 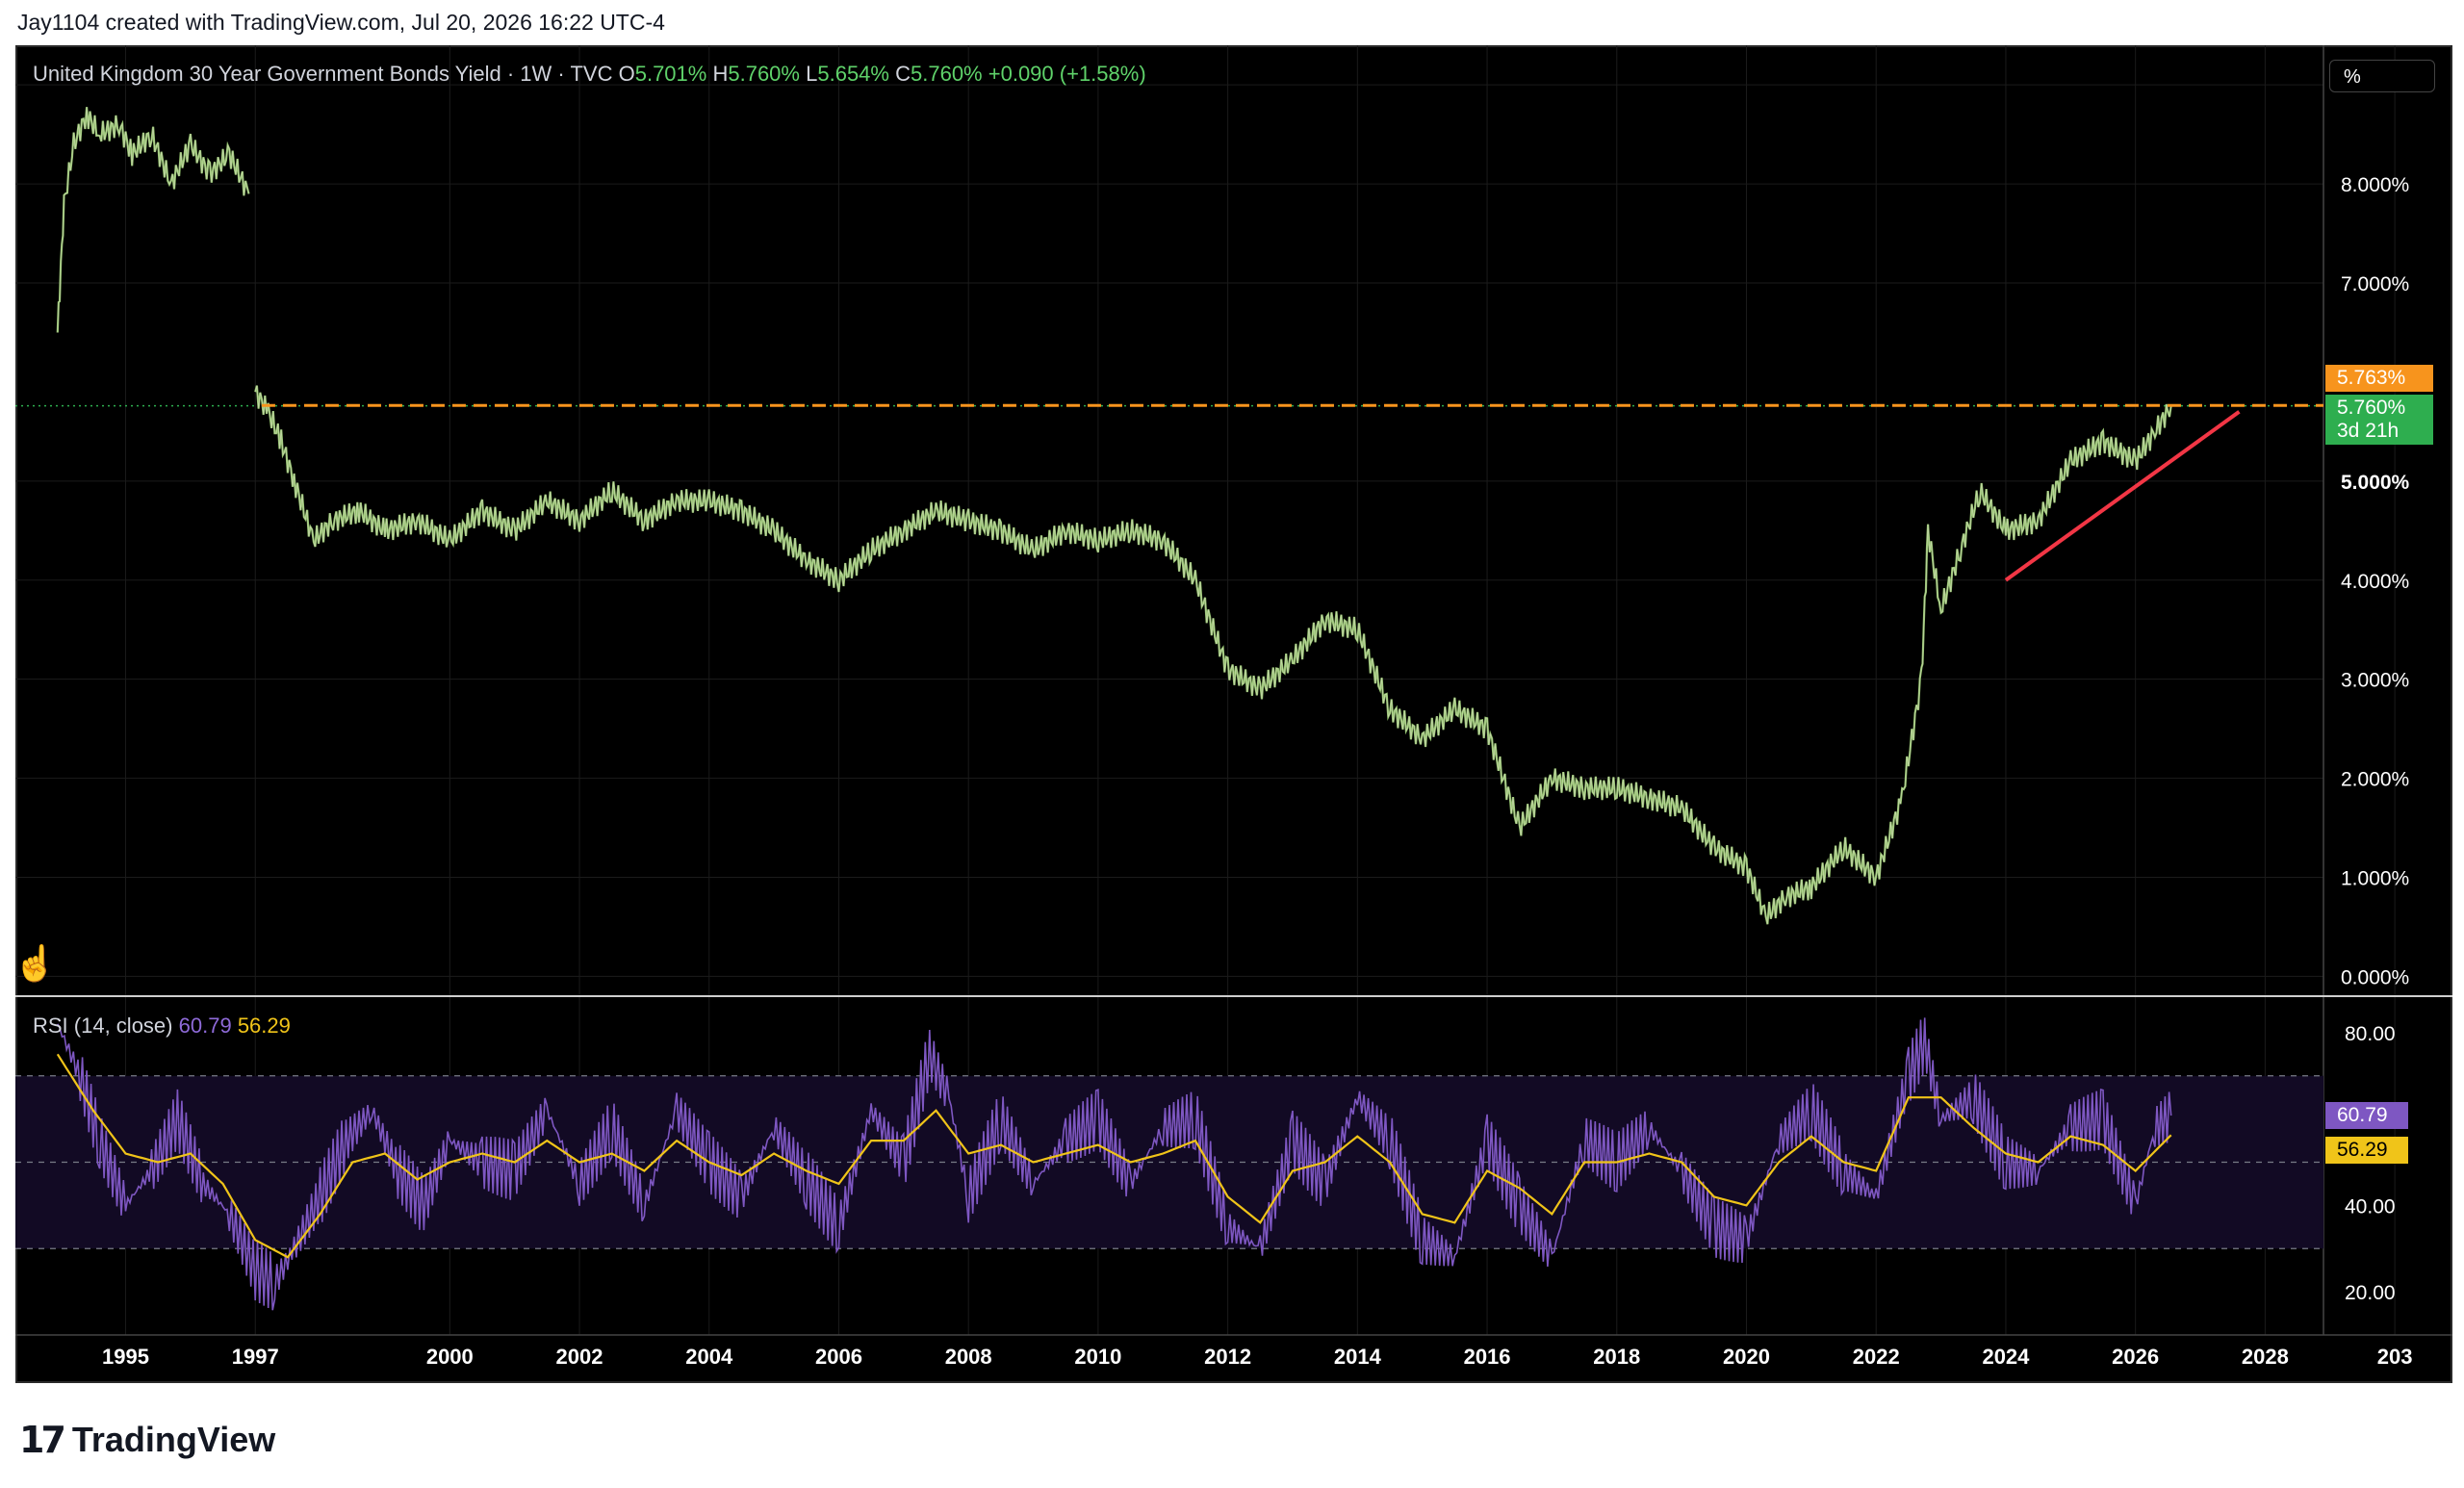 What do you see at coordinates (35, 963) in the screenshot?
I see `hand-cursor-icon: ☝` at bounding box center [35, 963].